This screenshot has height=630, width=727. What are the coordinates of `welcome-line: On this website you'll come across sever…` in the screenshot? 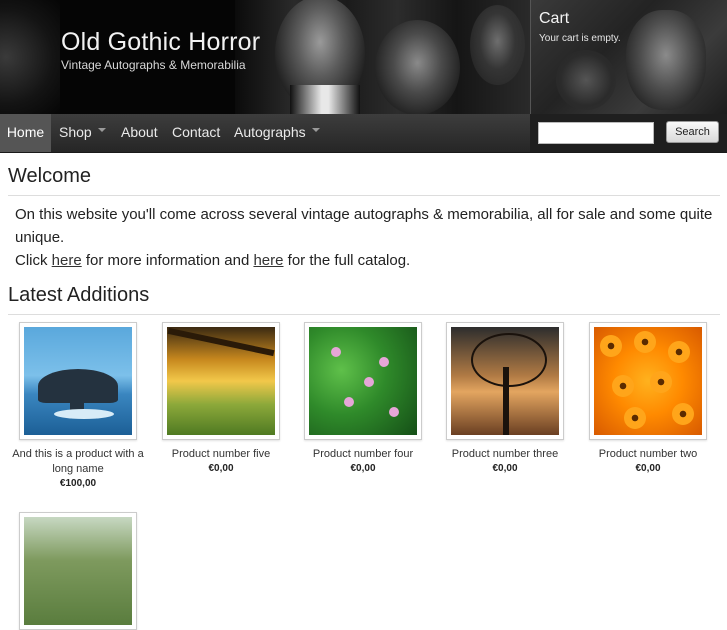 It's located at (364, 226).